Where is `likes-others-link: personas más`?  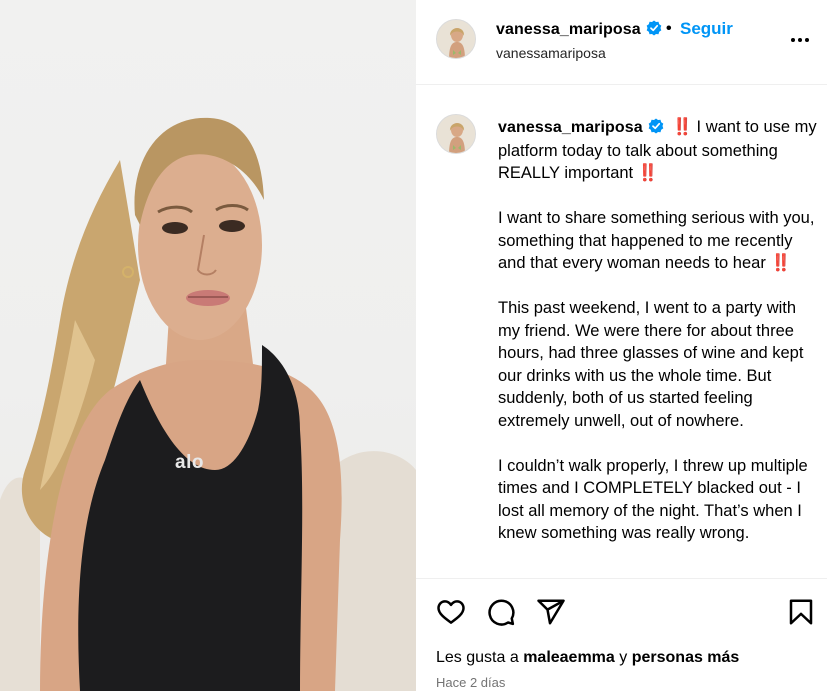
likes-others-link: personas más is located at coordinates (686, 657).